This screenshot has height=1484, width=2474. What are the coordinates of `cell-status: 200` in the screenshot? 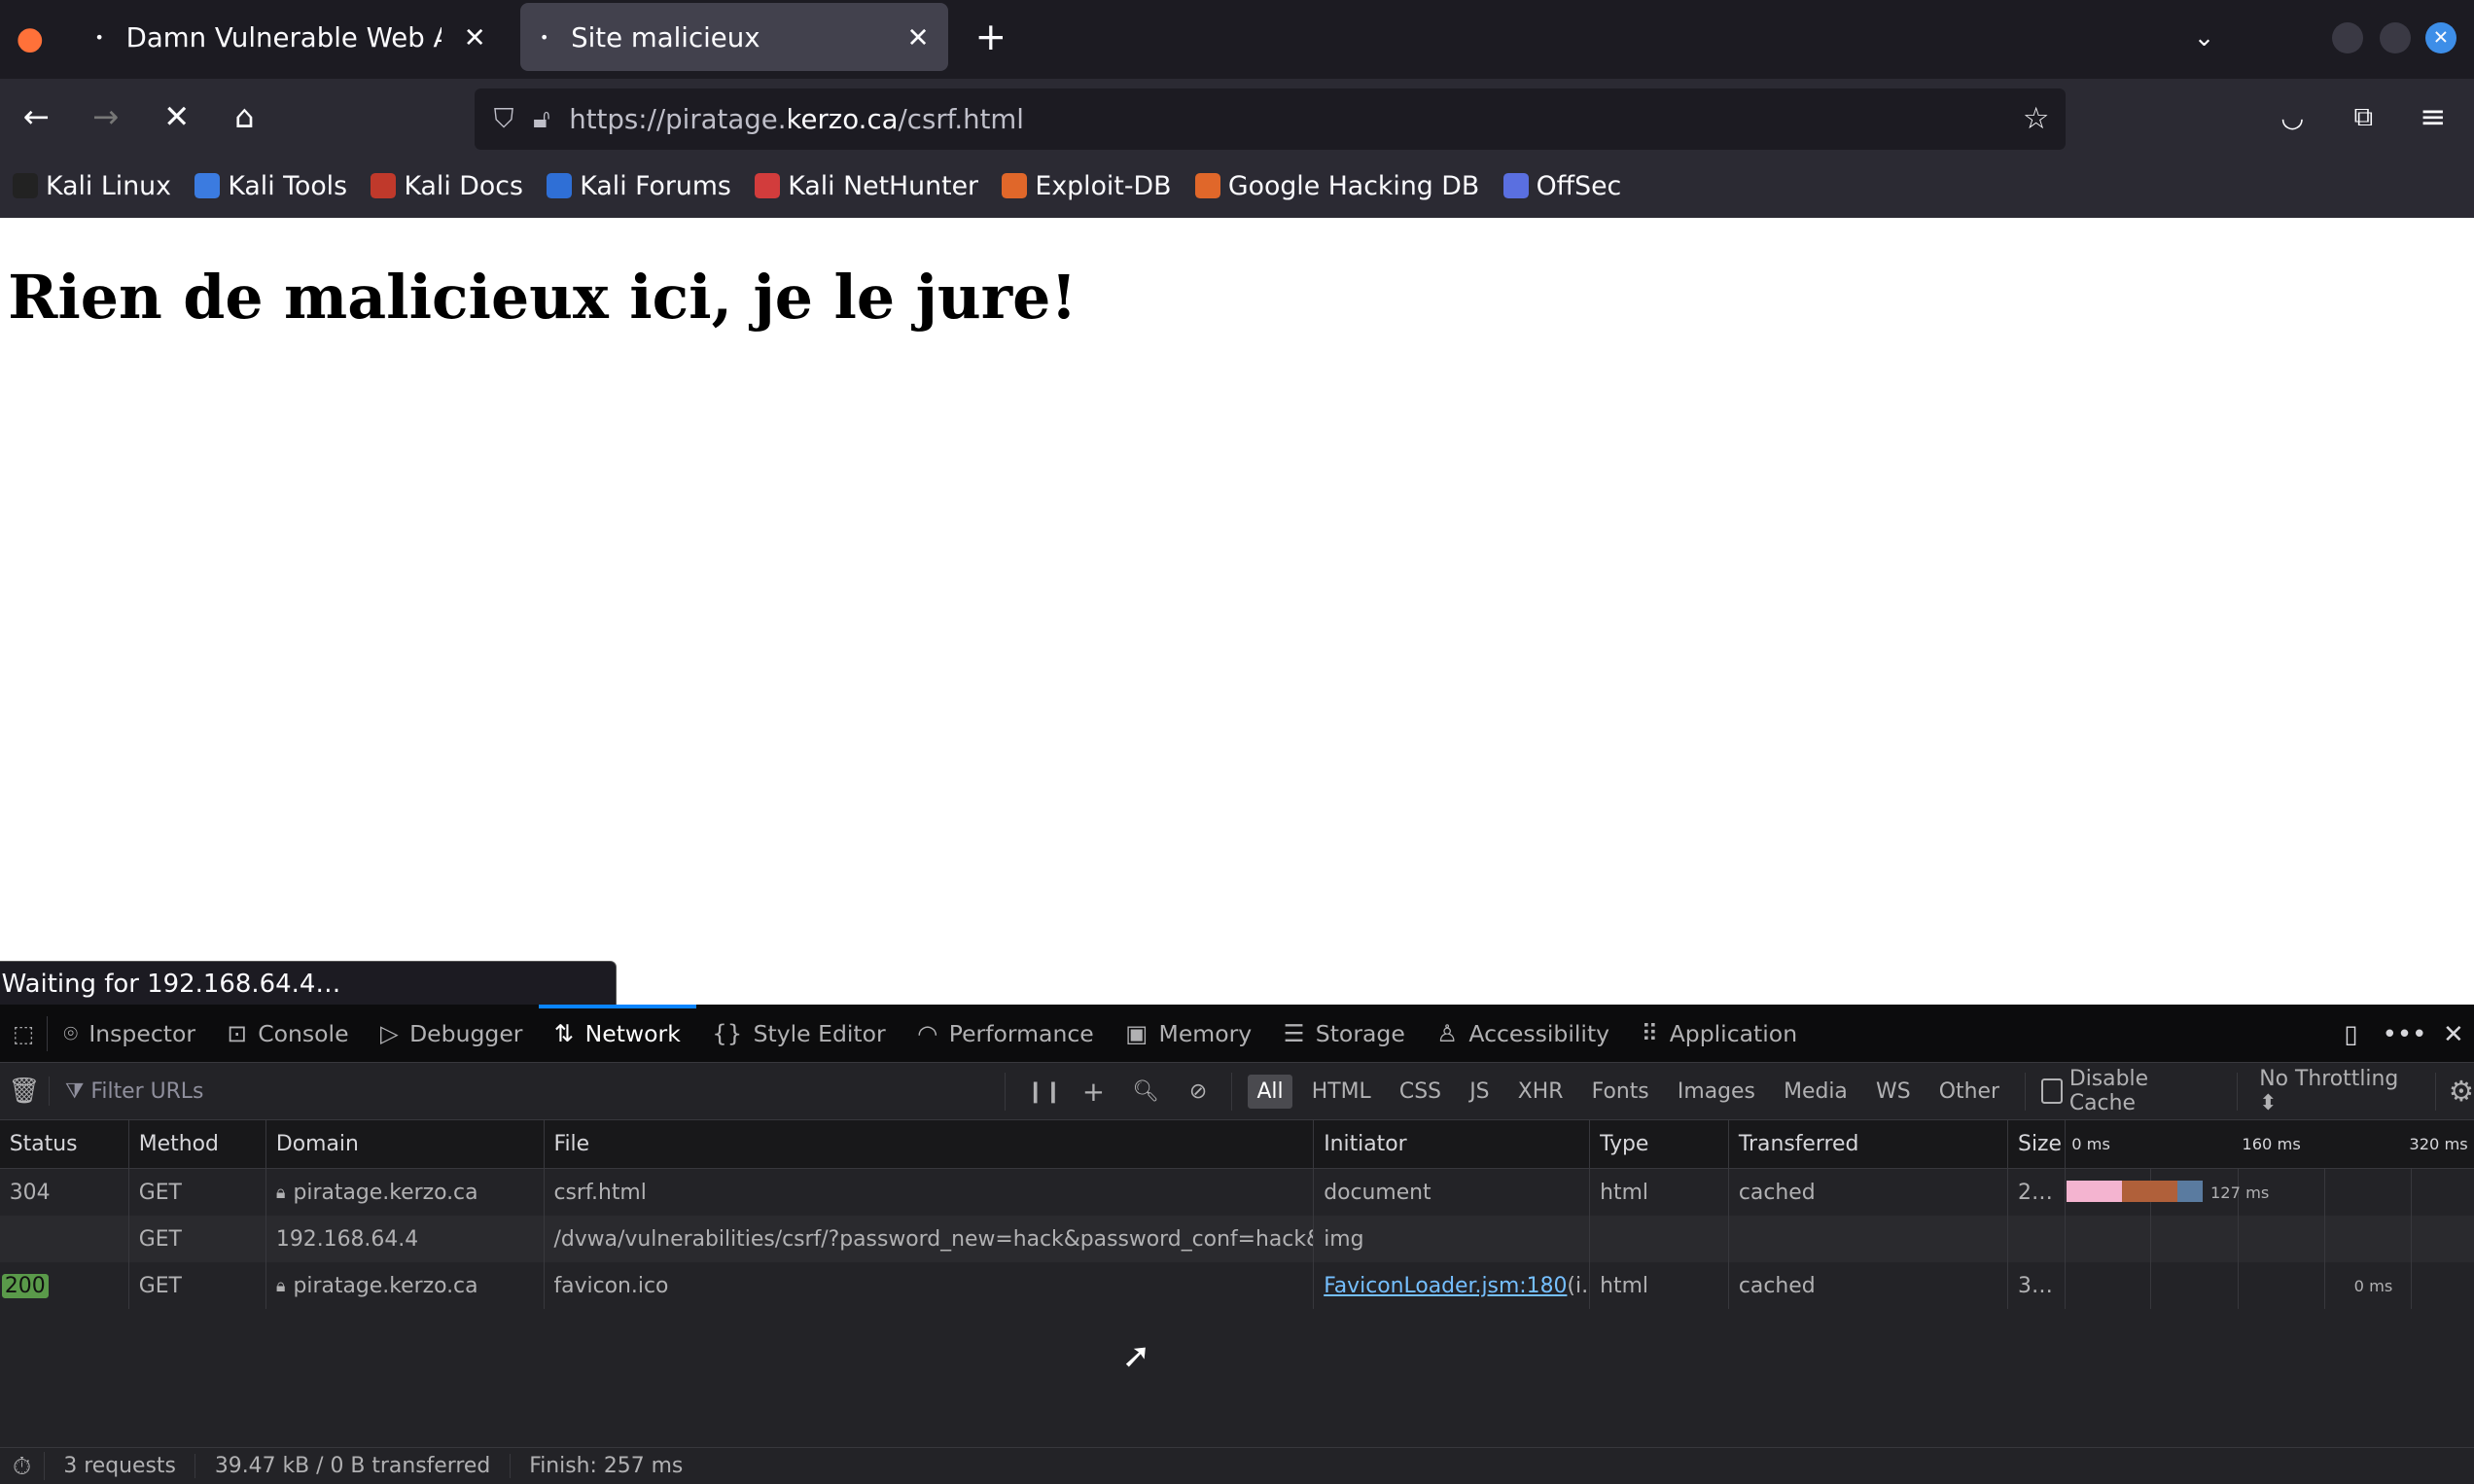 It's located at (65, 1286).